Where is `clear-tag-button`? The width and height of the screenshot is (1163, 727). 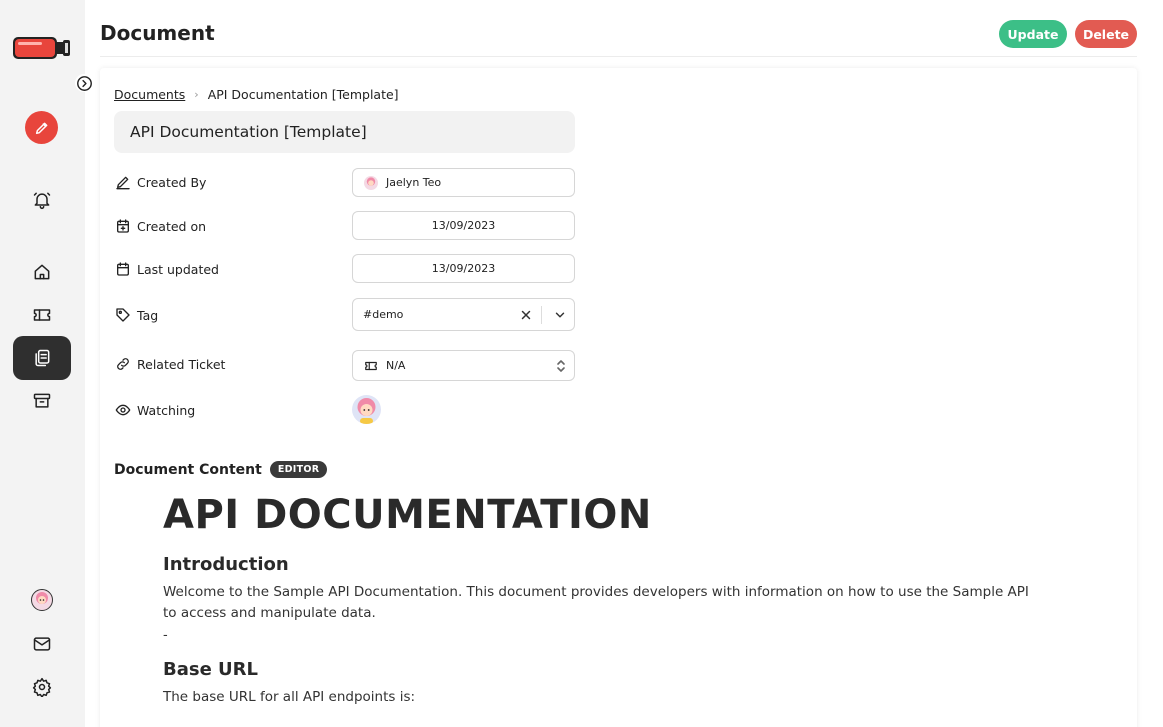
clear-tag-button is located at coordinates (526, 315).